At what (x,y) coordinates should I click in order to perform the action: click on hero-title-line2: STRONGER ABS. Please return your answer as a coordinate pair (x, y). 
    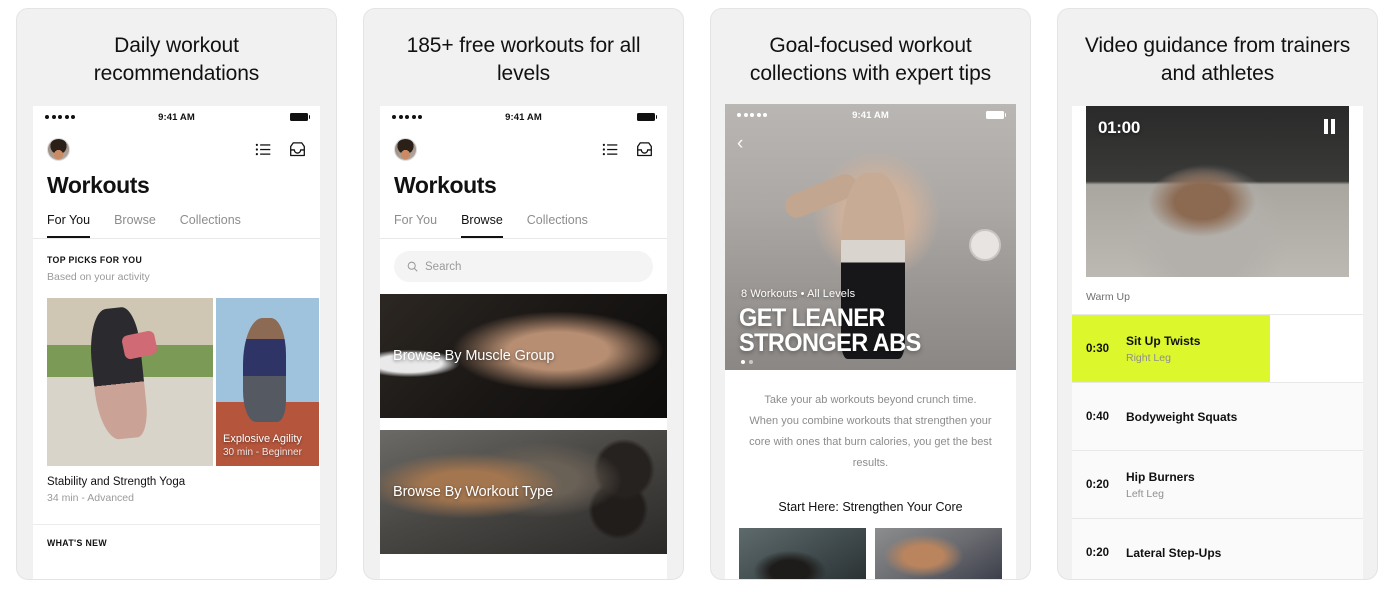
    Looking at the image, I should click on (830, 343).